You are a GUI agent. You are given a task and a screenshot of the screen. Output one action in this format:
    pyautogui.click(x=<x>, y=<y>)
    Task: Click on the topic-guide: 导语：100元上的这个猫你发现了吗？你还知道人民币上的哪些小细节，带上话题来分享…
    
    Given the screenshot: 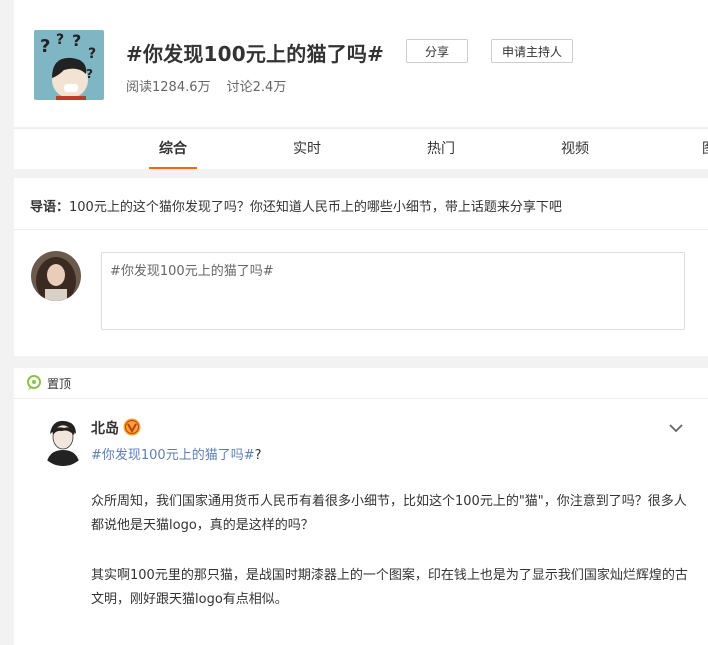 What is the action you would take?
    pyautogui.click(x=296, y=205)
    